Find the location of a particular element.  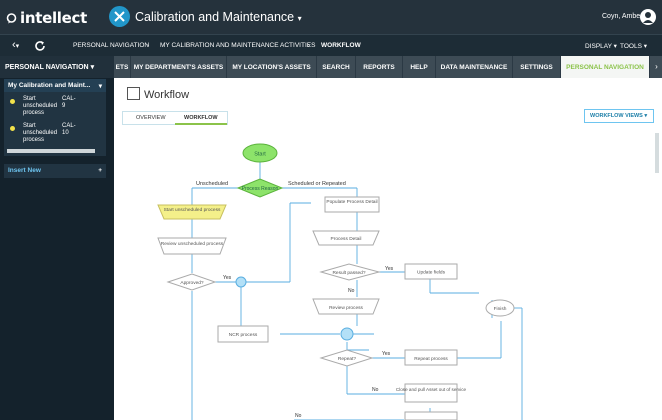

logo-text: intellect is located at coordinates (53, 18).